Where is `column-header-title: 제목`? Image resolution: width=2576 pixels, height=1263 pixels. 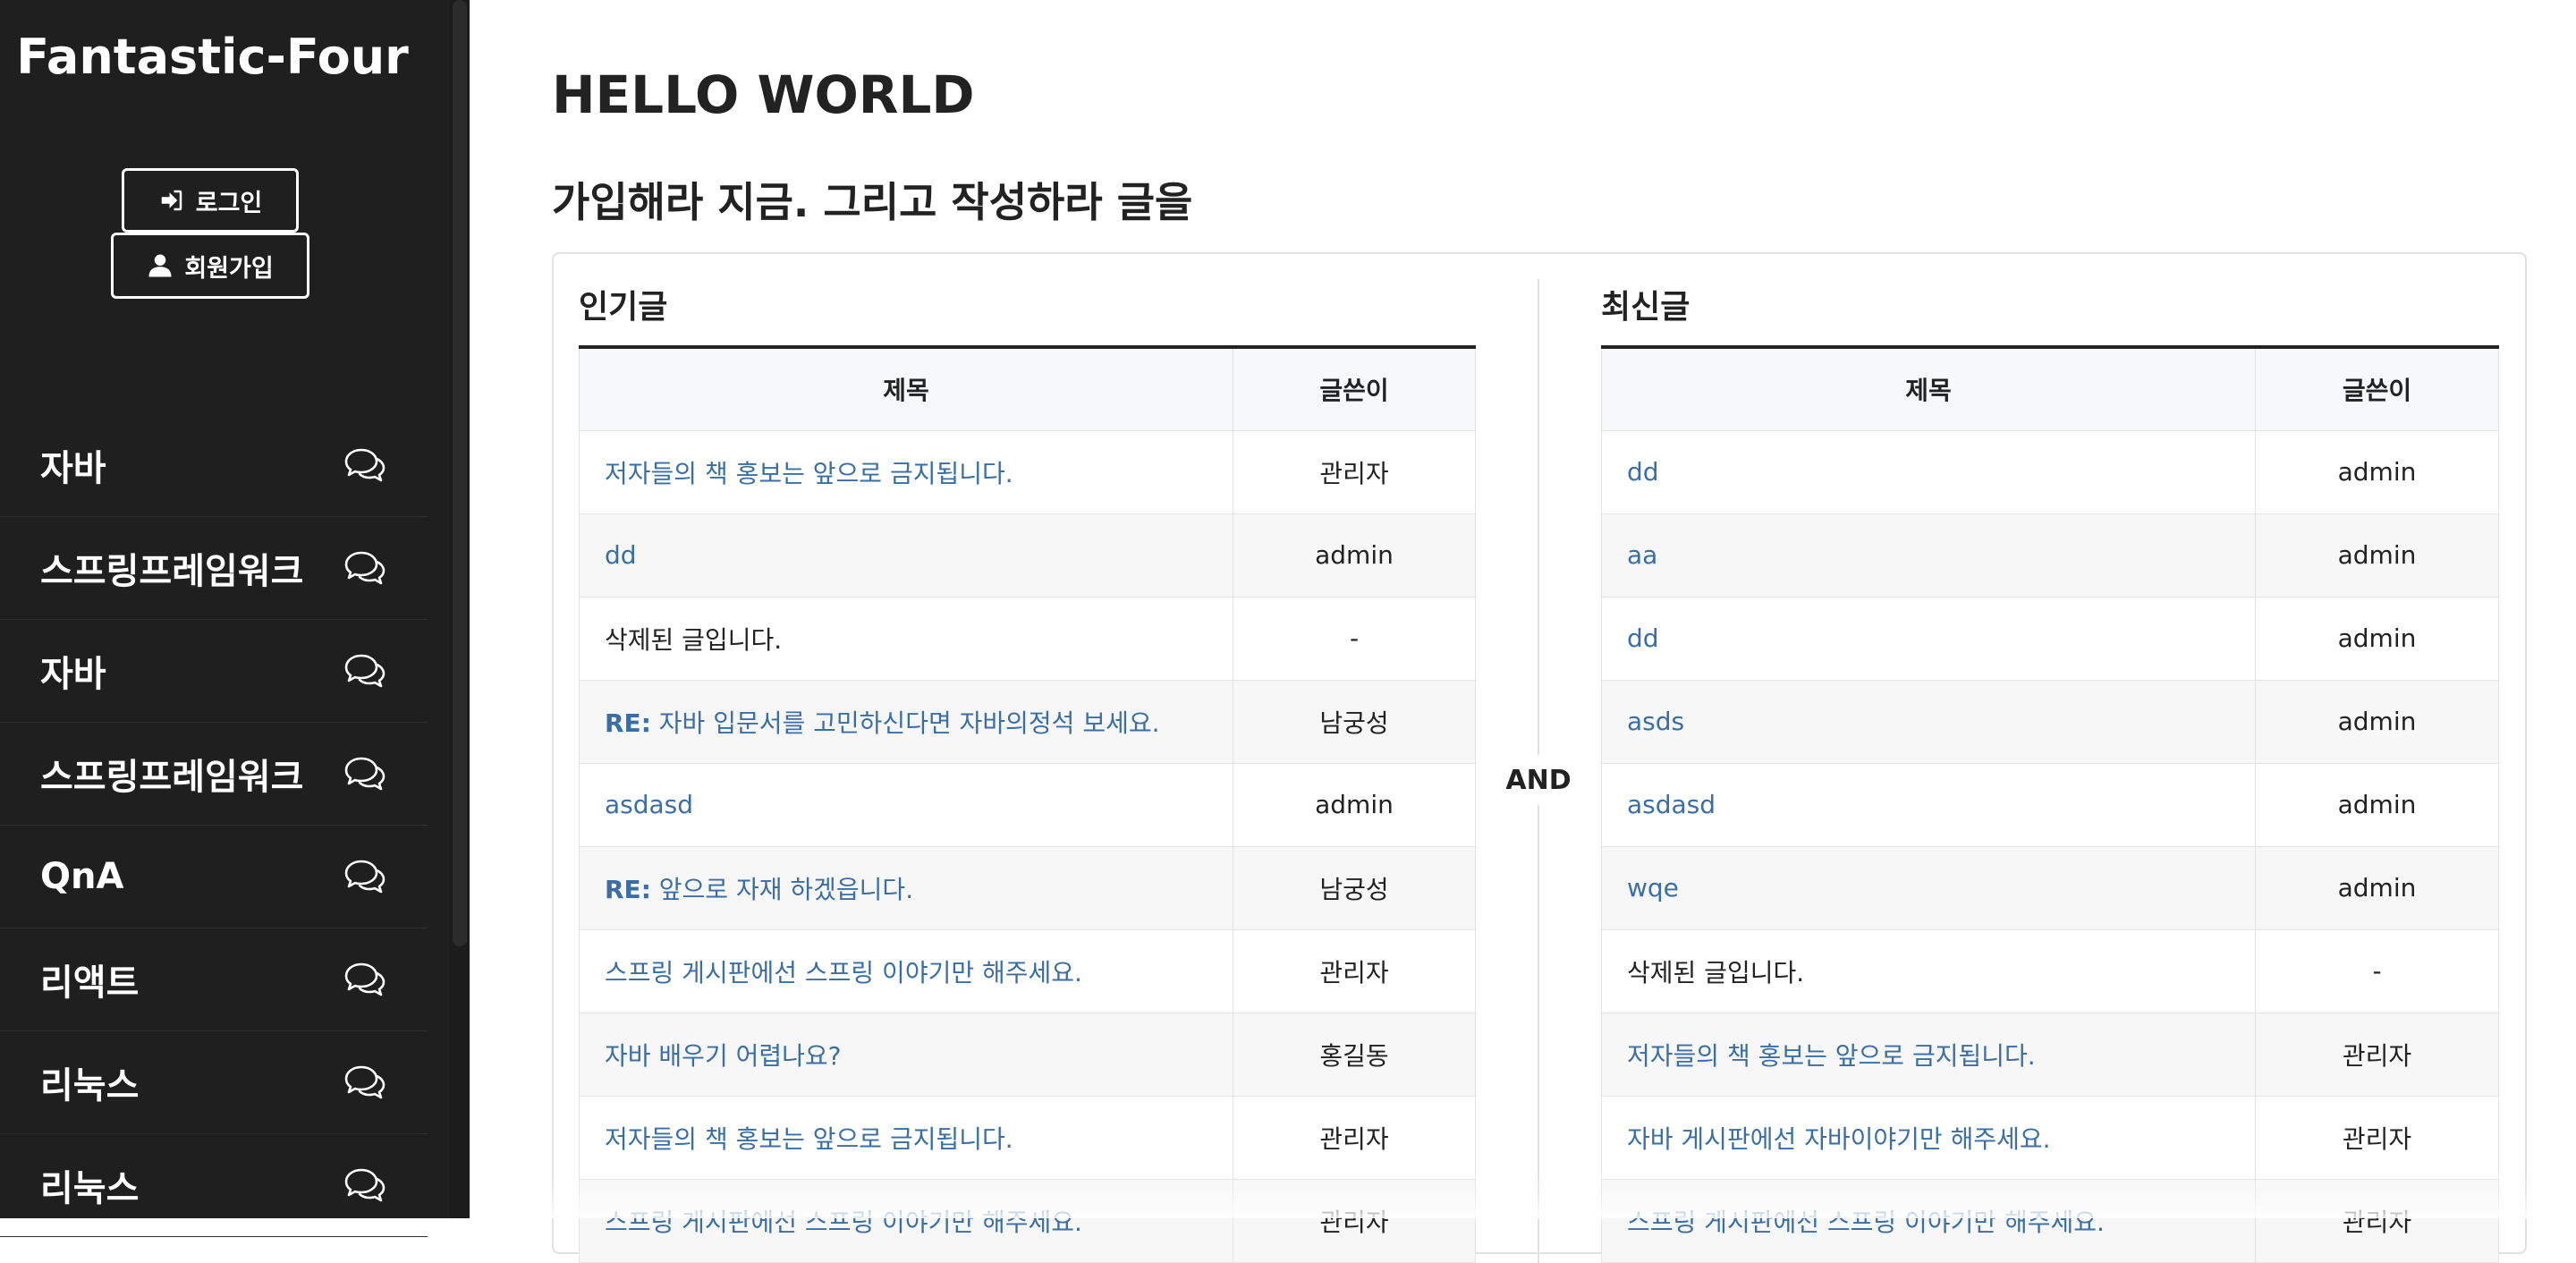 column-header-title: 제목 is located at coordinates (1928, 388).